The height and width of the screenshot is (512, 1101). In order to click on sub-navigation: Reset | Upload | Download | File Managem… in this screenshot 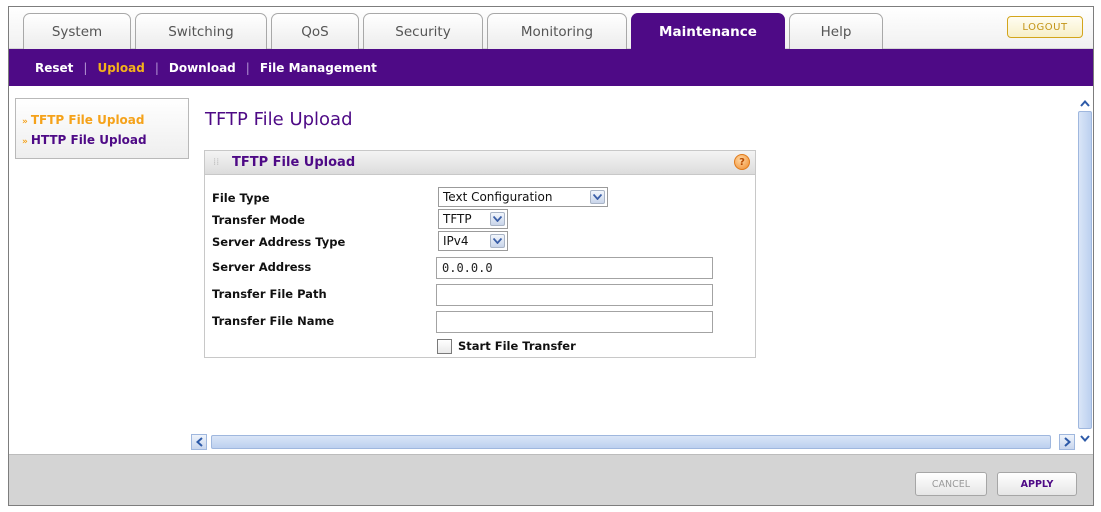, I will do `click(551, 67)`.